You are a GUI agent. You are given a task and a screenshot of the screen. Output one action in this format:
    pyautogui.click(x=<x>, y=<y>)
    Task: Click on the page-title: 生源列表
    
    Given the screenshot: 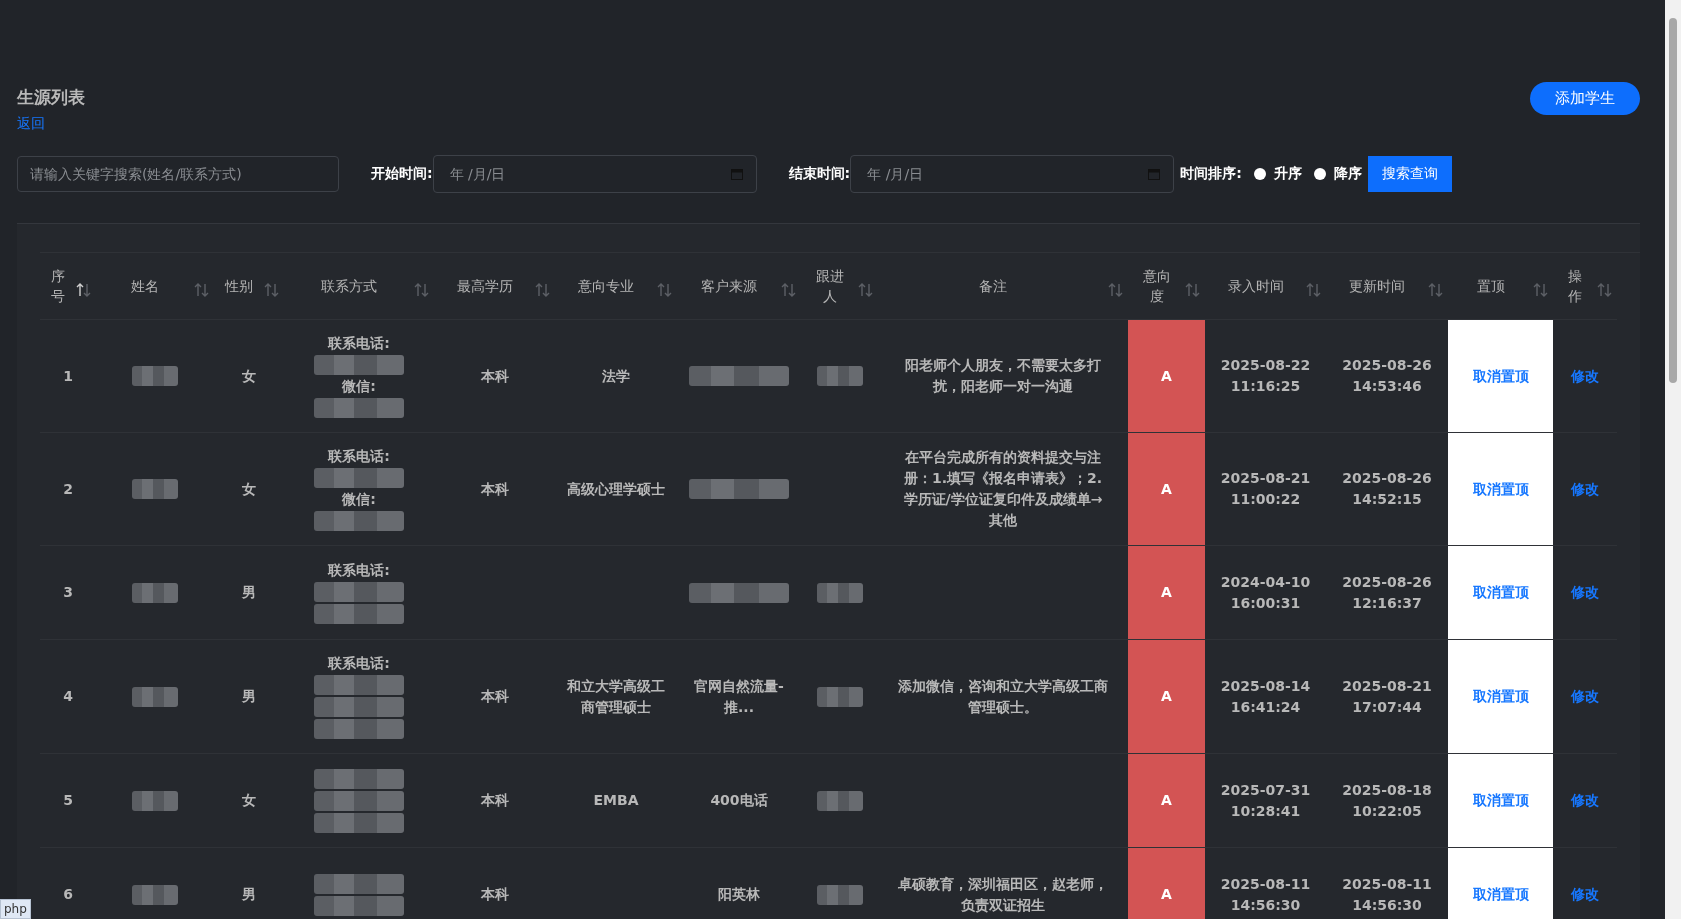 What is the action you would take?
    pyautogui.click(x=51, y=97)
    